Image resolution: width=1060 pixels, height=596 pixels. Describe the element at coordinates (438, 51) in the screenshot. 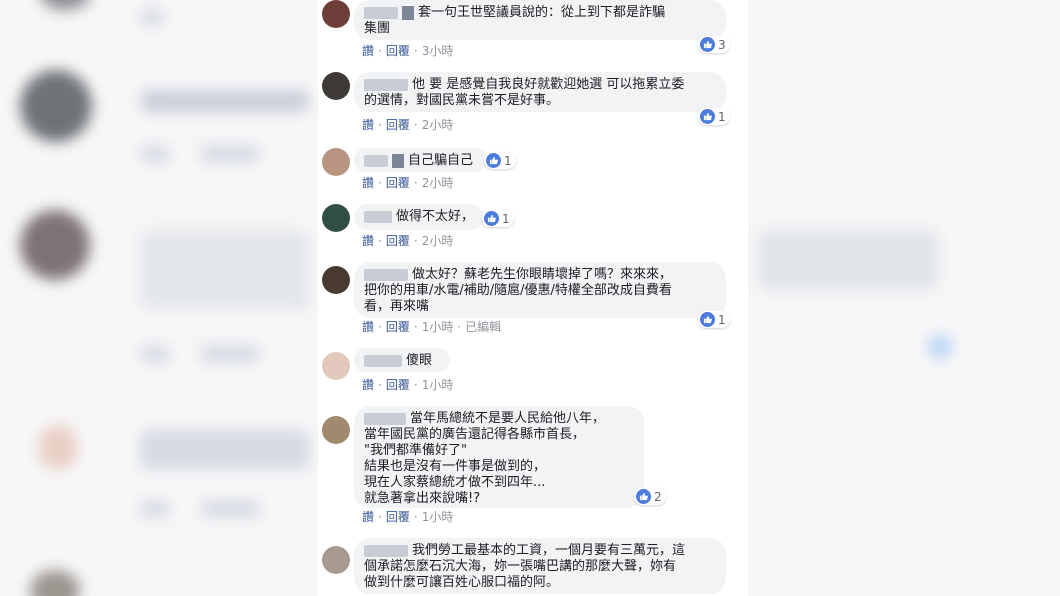

I see `comment-timestamp: 3小時` at that location.